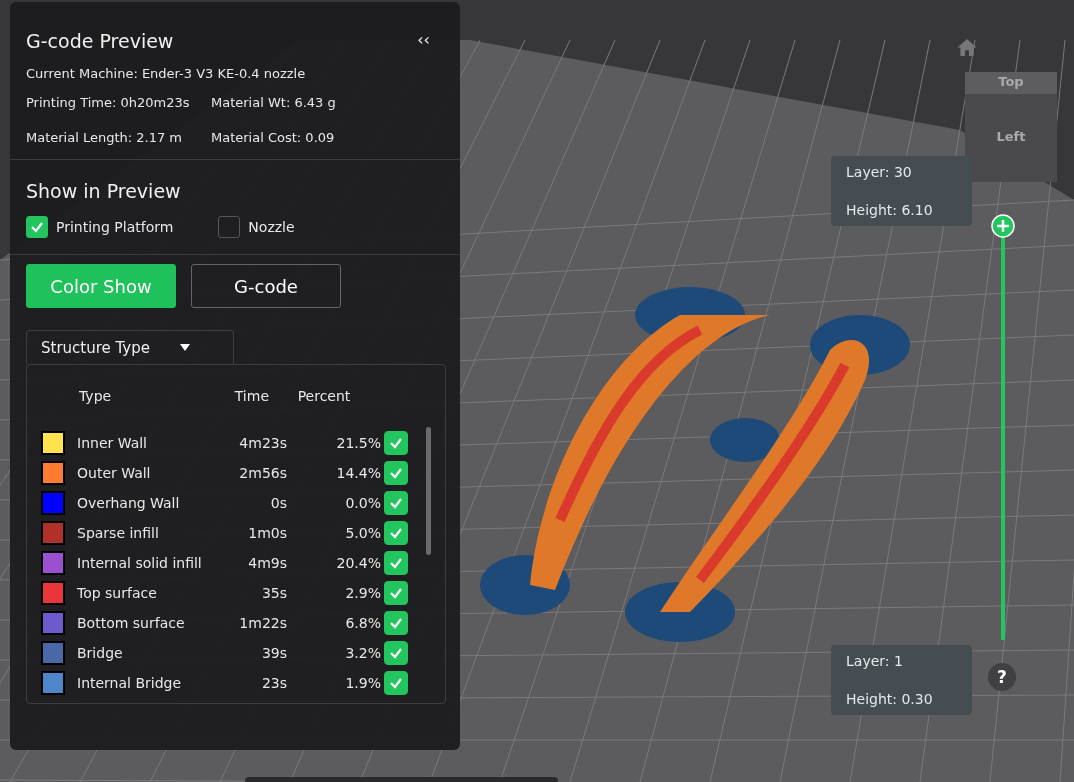 This screenshot has width=1074, height=782. I want to click on table-cell-text: 35s, so click(273, 593).